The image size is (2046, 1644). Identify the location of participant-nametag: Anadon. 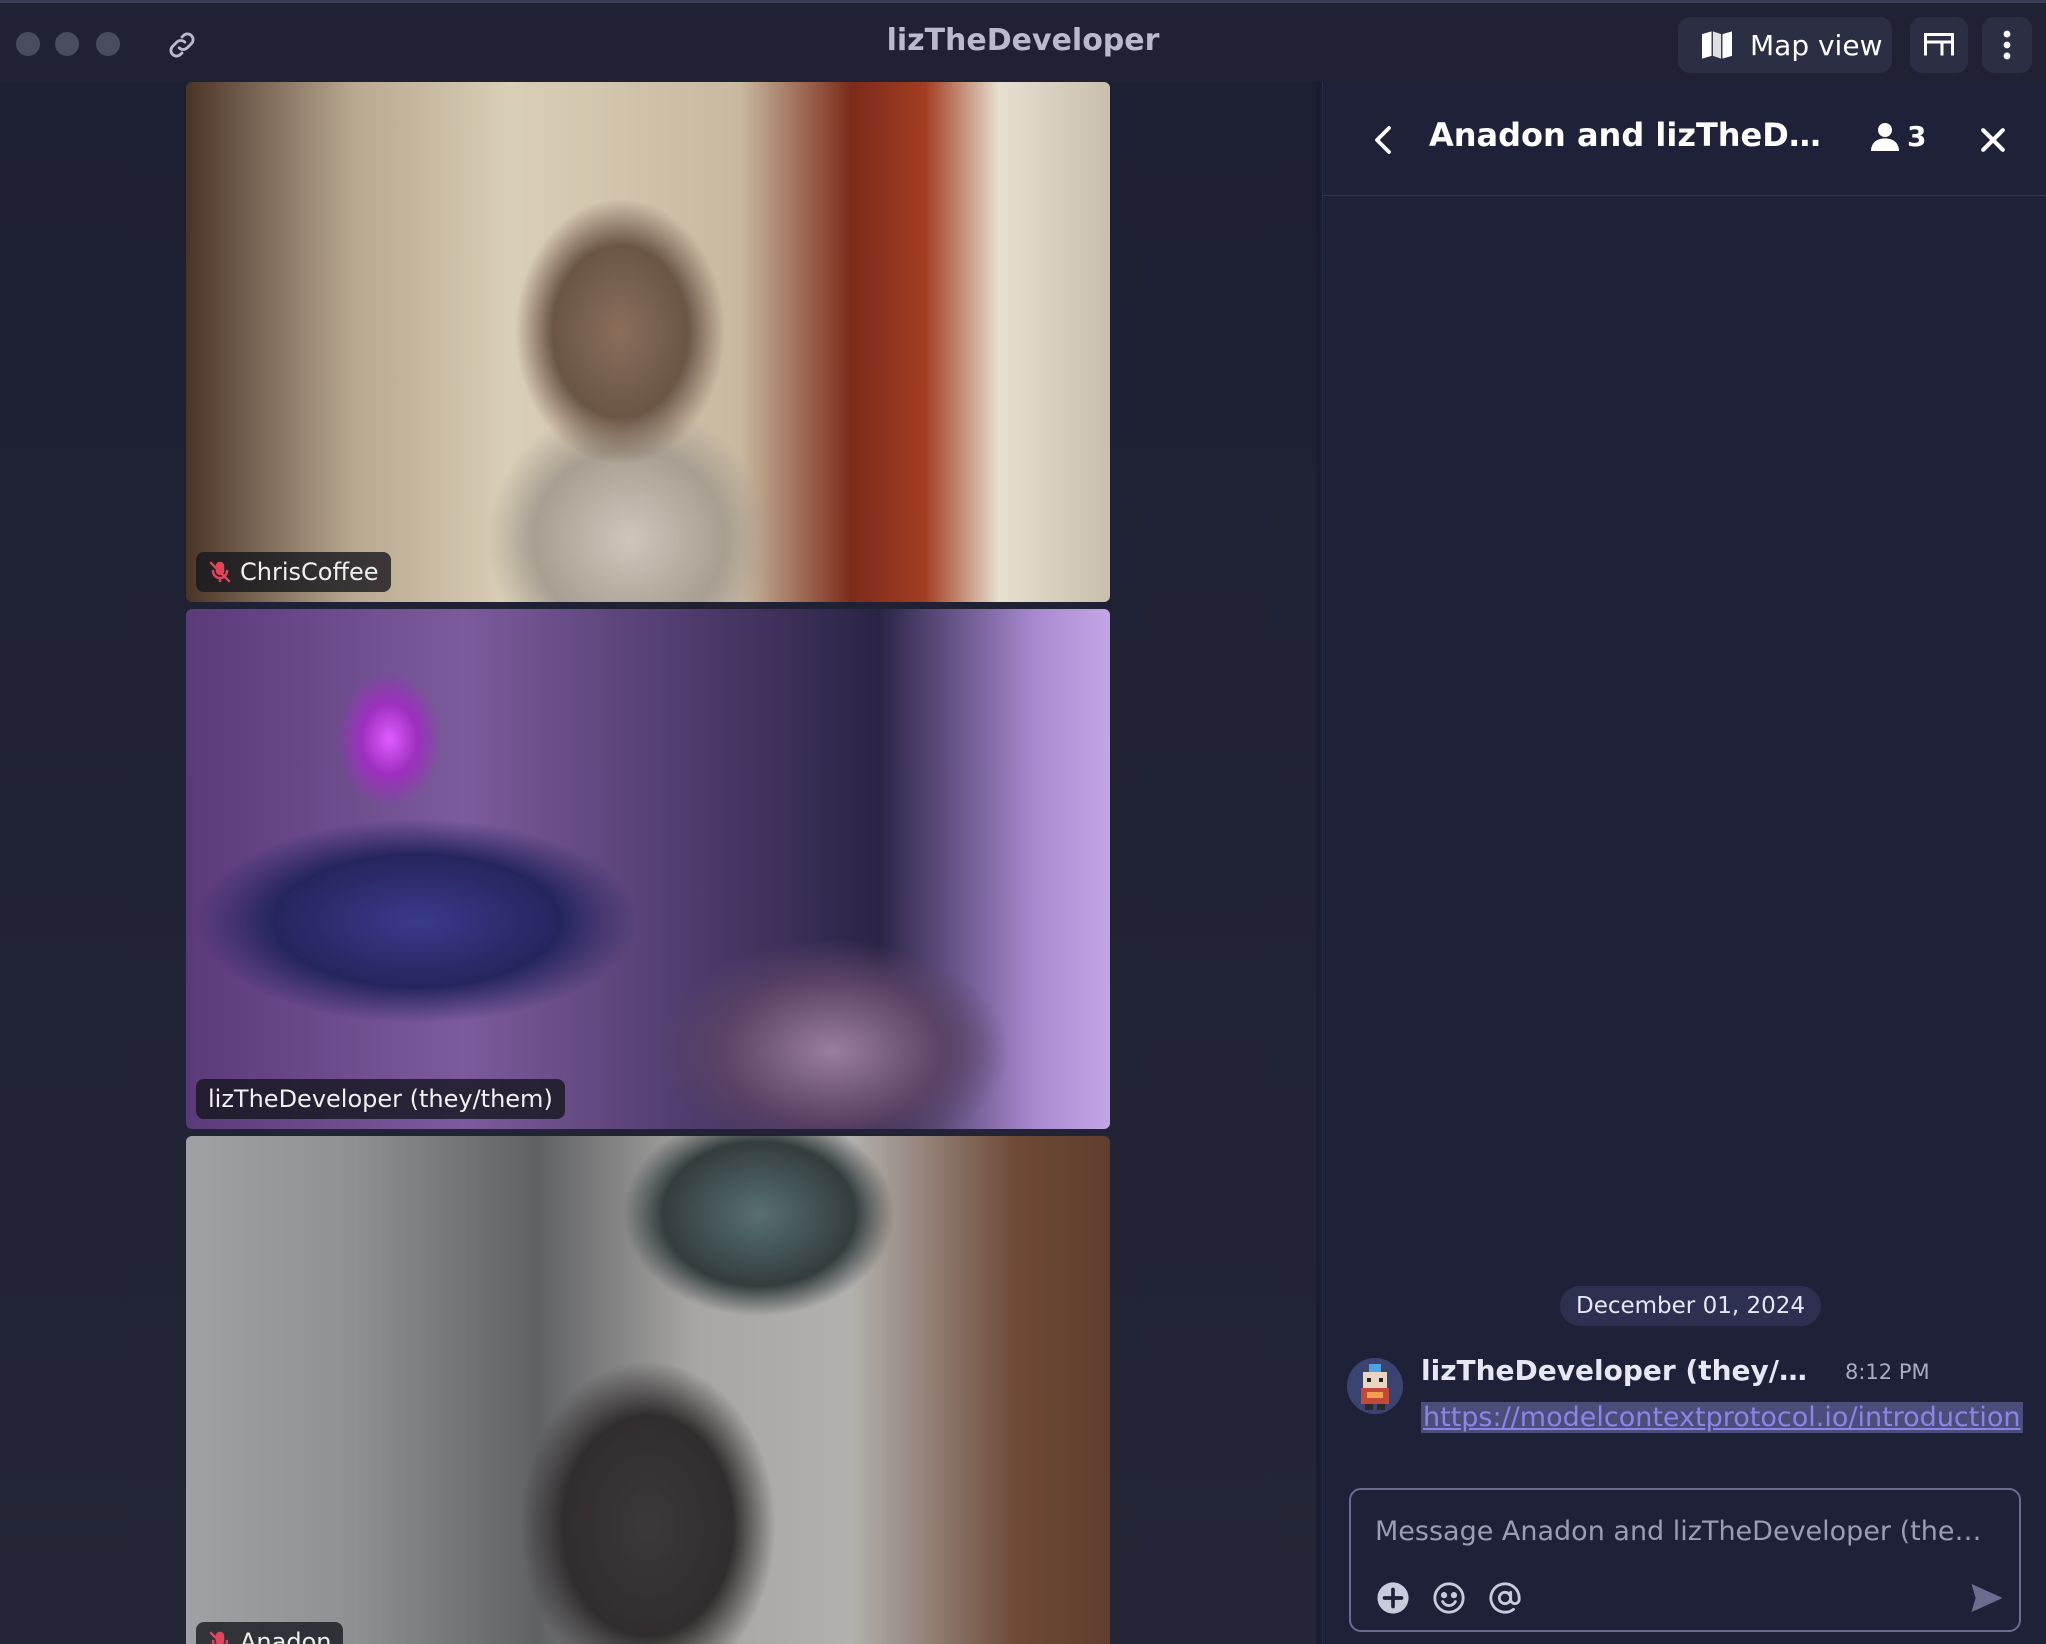
(270, 1633).